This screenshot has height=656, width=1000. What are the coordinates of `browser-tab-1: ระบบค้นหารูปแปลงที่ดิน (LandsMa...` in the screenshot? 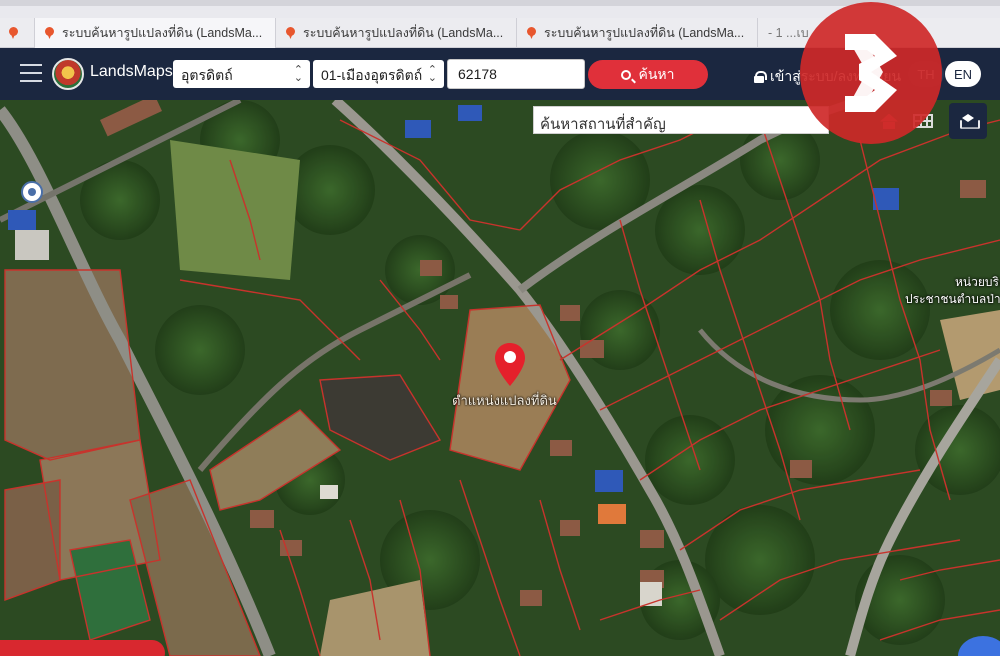 It's located at (154, 33).